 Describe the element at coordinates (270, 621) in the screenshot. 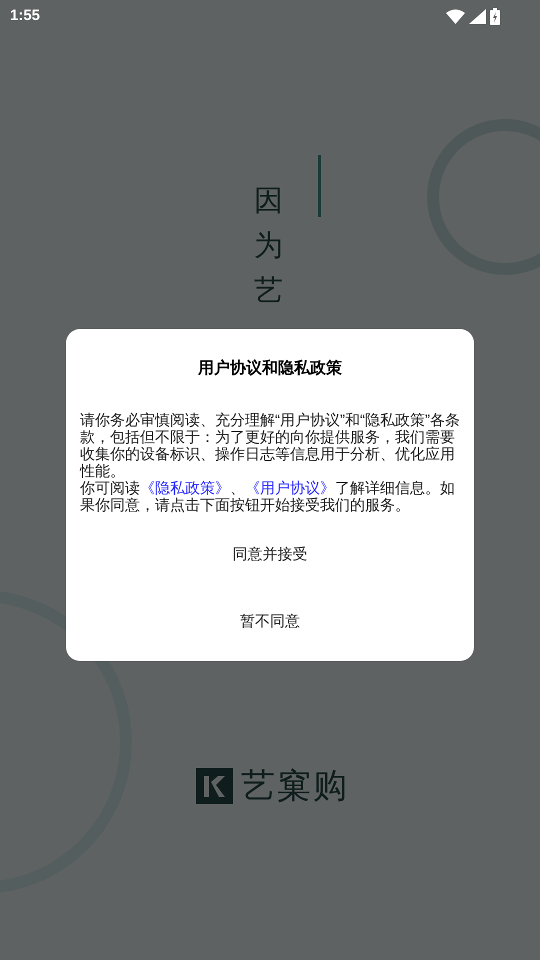

I see `dialog-button: 暂不同意` at that location.